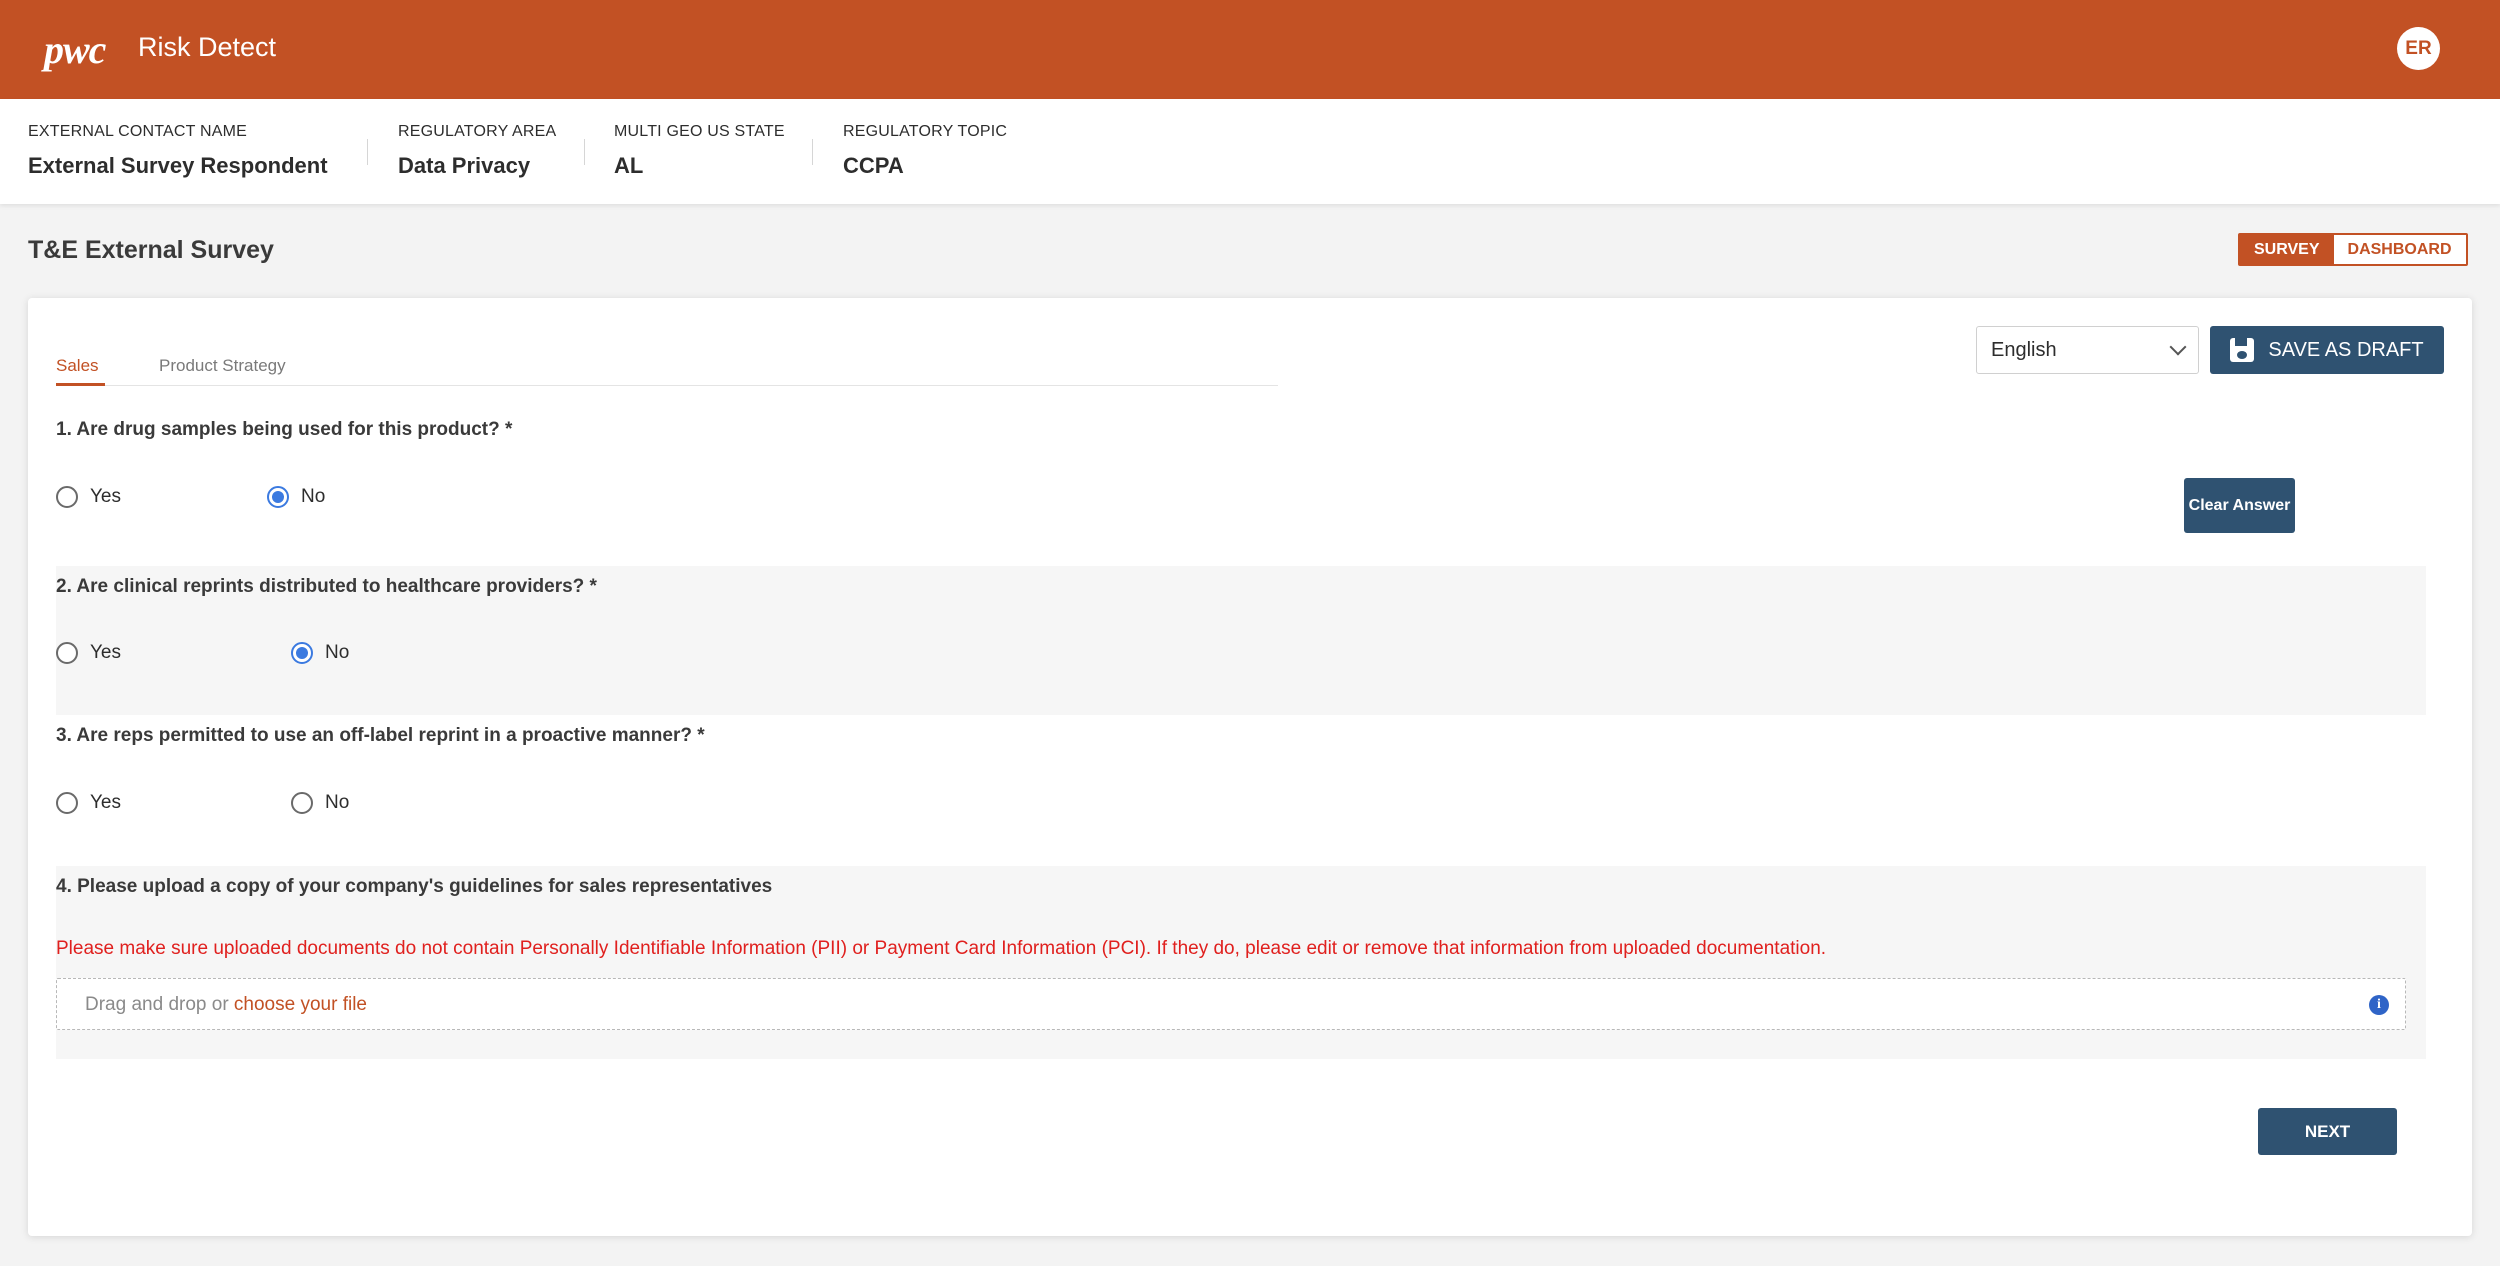 This screenshot has height=1266, width=2500. I want to click on survey-toggle-button: SURVEY, so click(2287, 249).